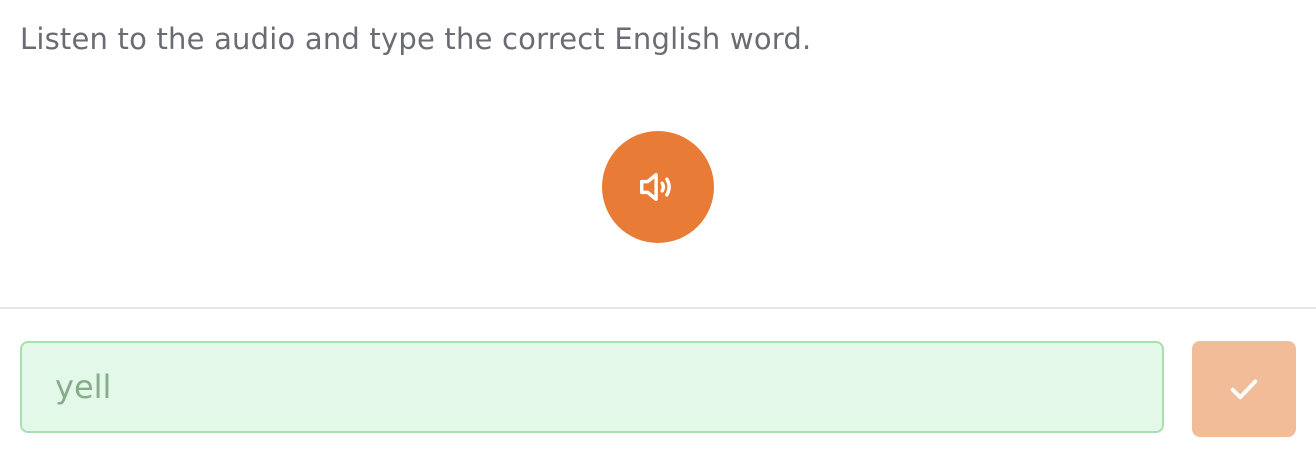  I want to click on check-answer-button, so click(1244, 389).